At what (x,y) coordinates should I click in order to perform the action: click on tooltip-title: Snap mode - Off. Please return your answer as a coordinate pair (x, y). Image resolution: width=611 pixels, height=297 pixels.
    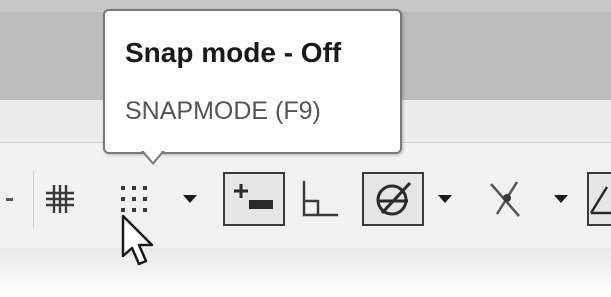
    Looking at the image, I should click on (233, 52).